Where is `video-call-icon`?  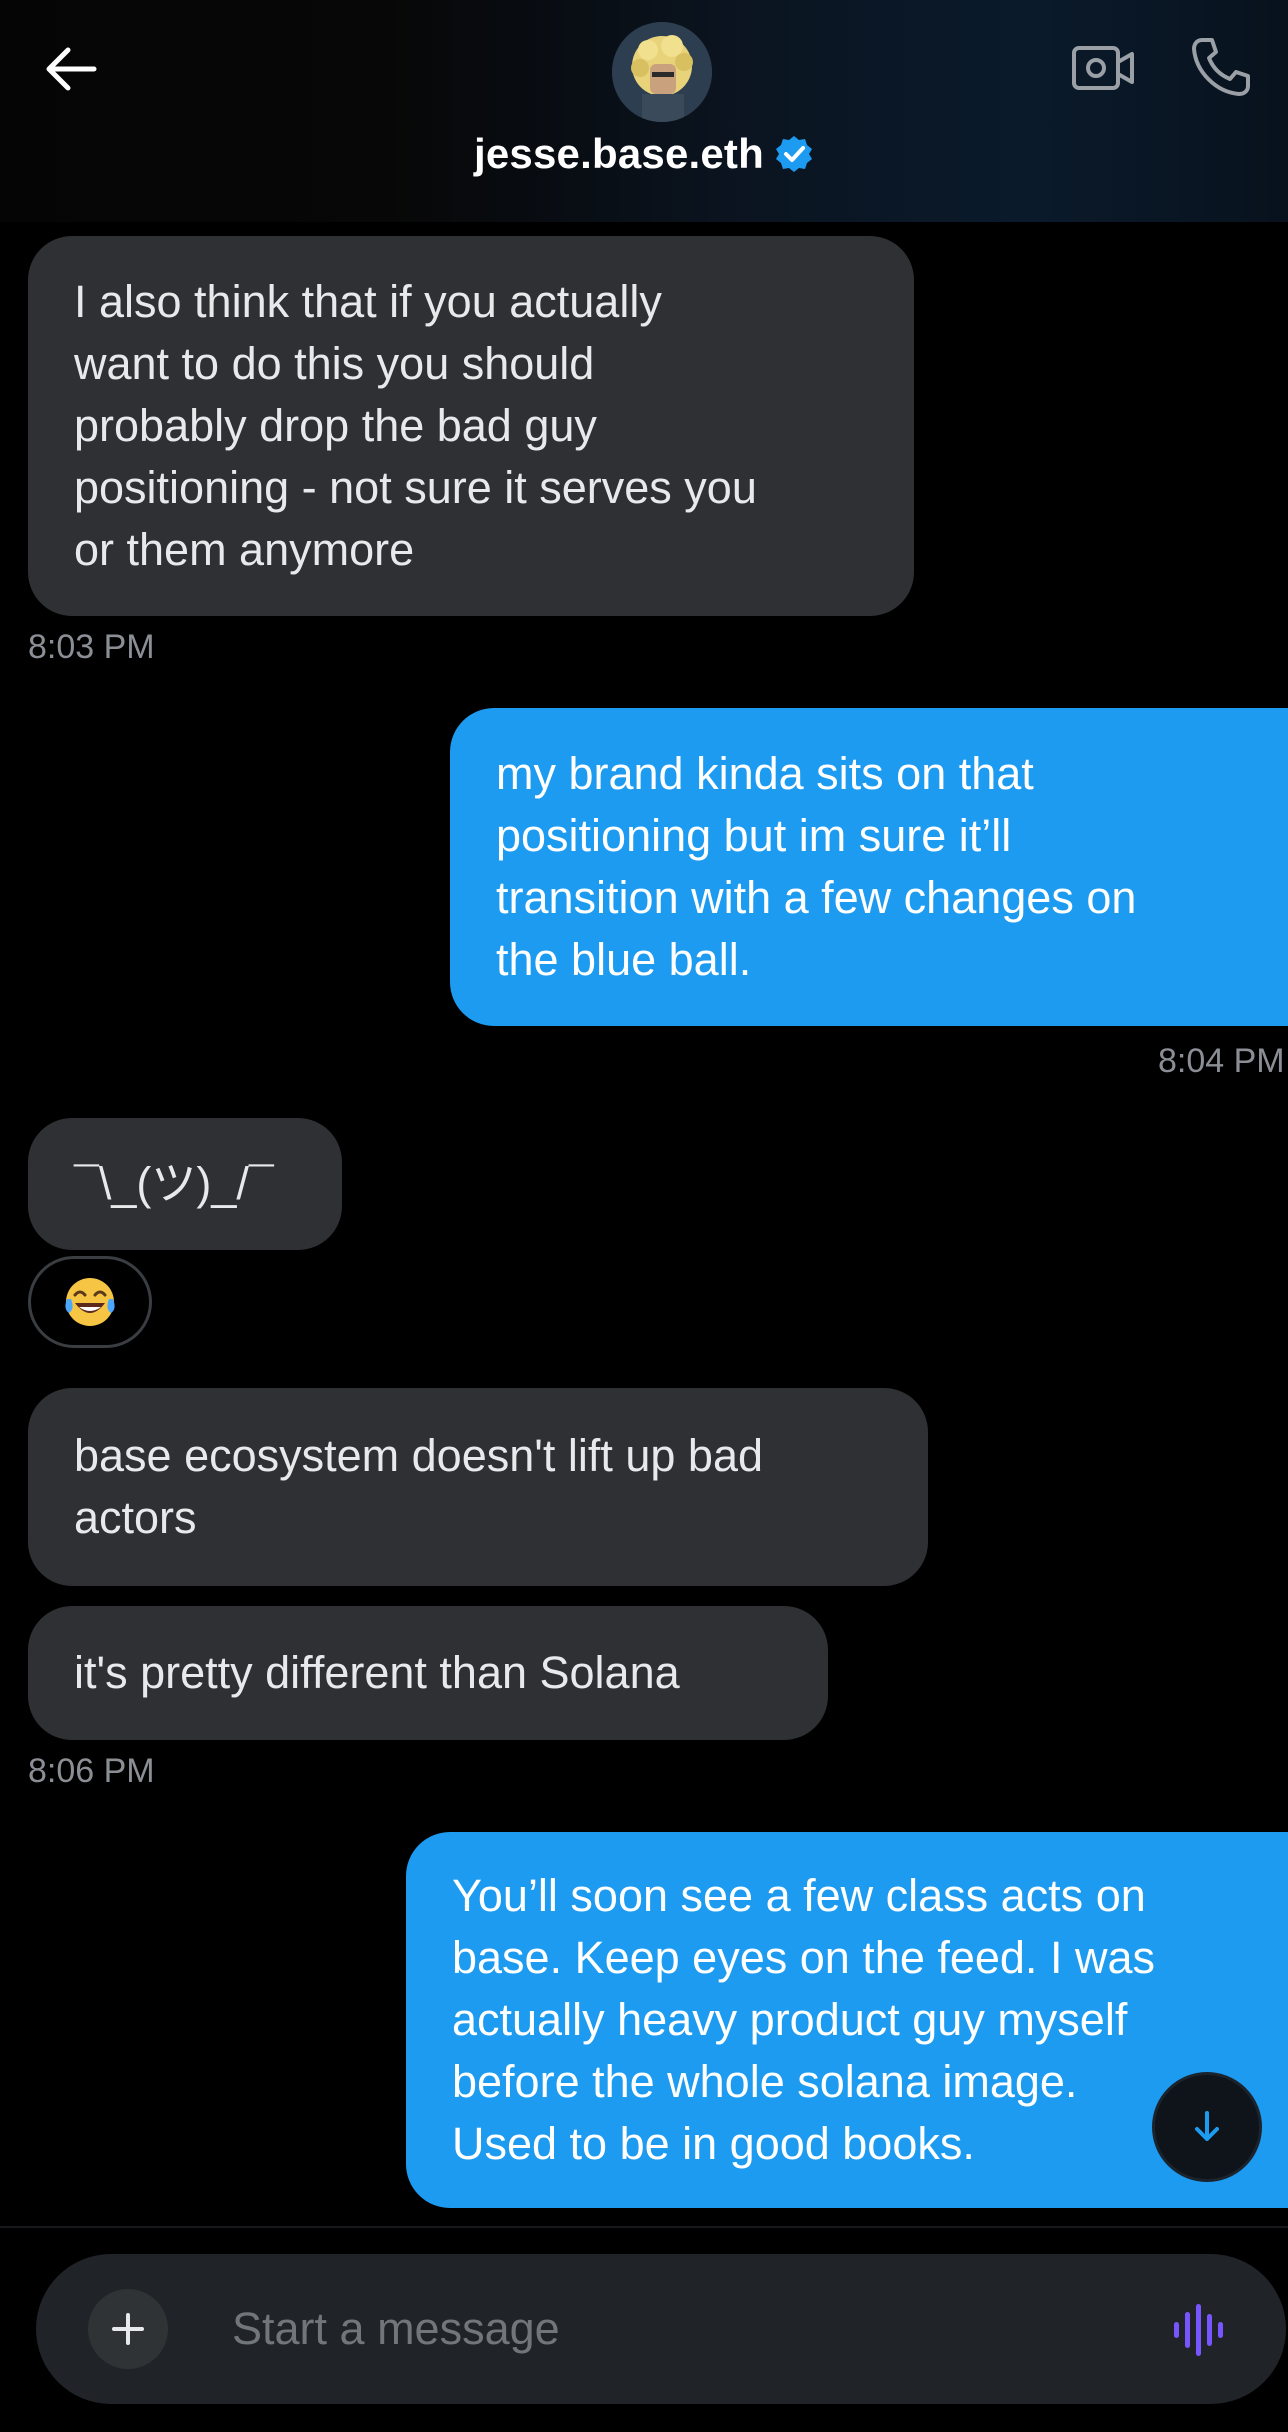
video-call-icon is located at coordinates (1103, 68).